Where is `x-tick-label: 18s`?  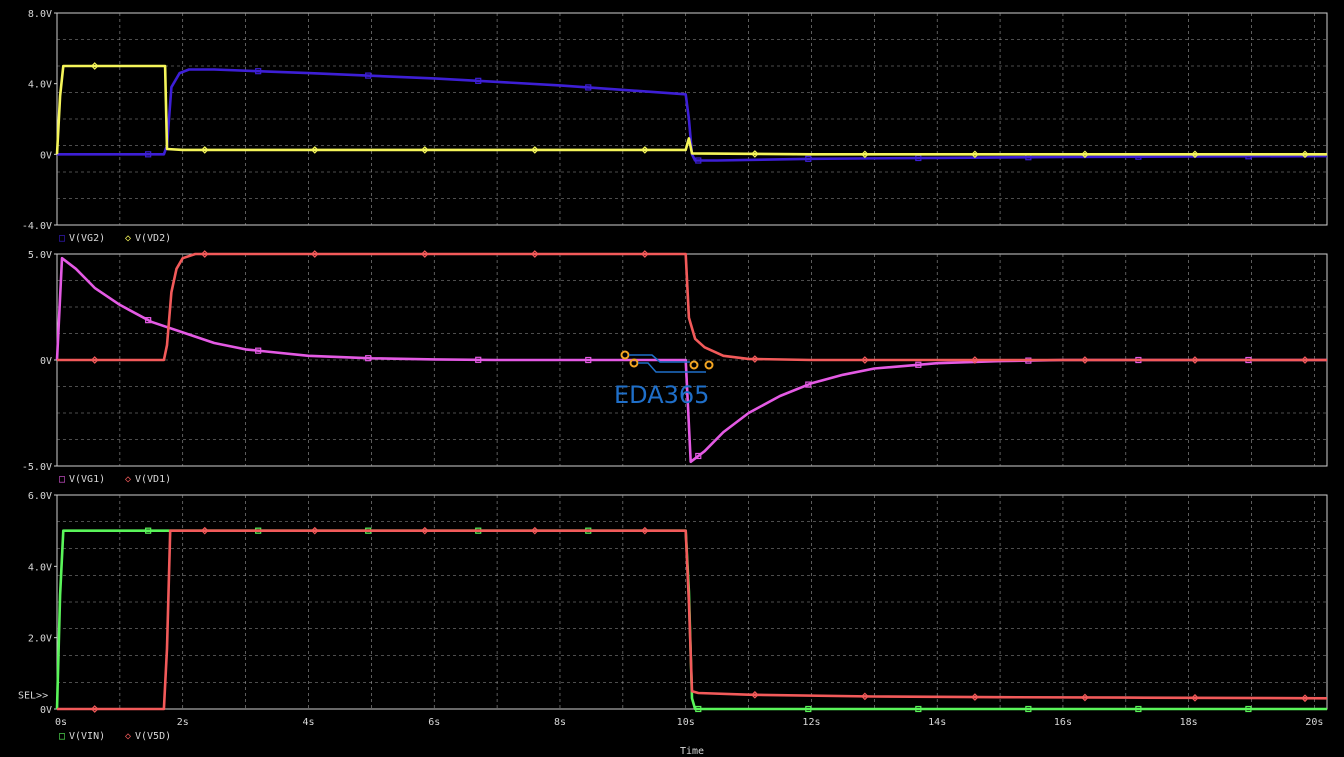 x-tick-label: 18s is located at coordinates (1189, 722).